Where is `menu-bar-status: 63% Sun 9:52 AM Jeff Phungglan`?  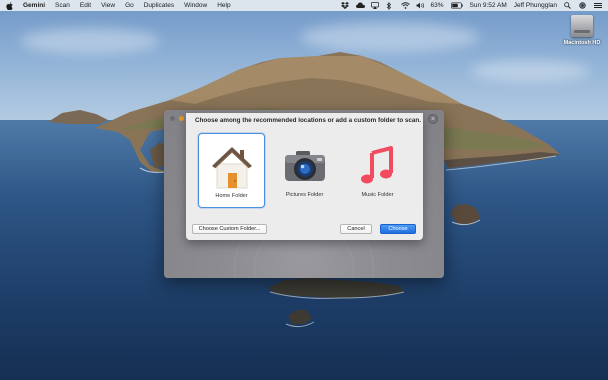
menu-bar-status: 63% Sun 9:52 AM Jeff Phungglan is located at coordinates (471, 6).